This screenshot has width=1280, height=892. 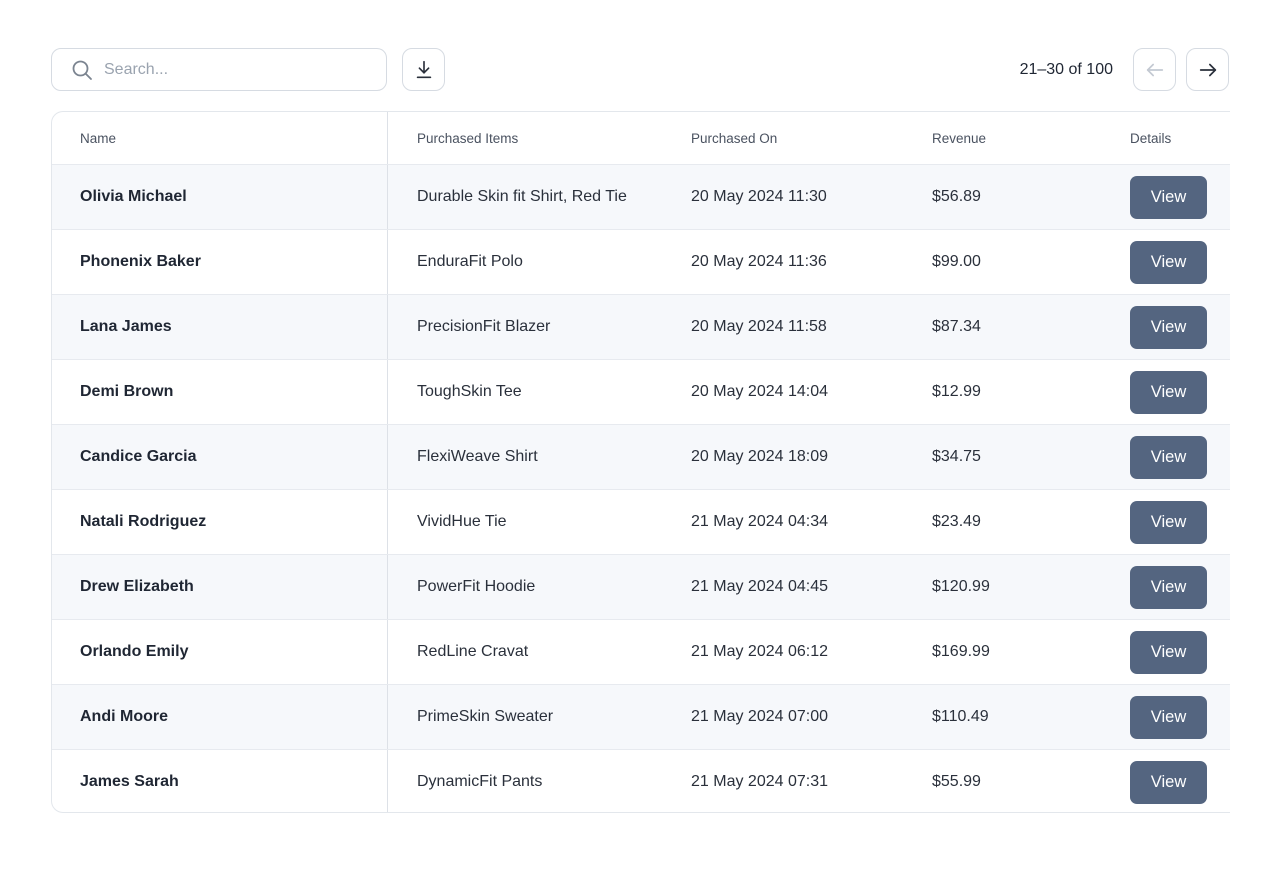 What do you see at coordinates (759, 261) in the screenshot?
I see `purchase-date: 20 May 2024 11:36` at bounding box center [759, 261].